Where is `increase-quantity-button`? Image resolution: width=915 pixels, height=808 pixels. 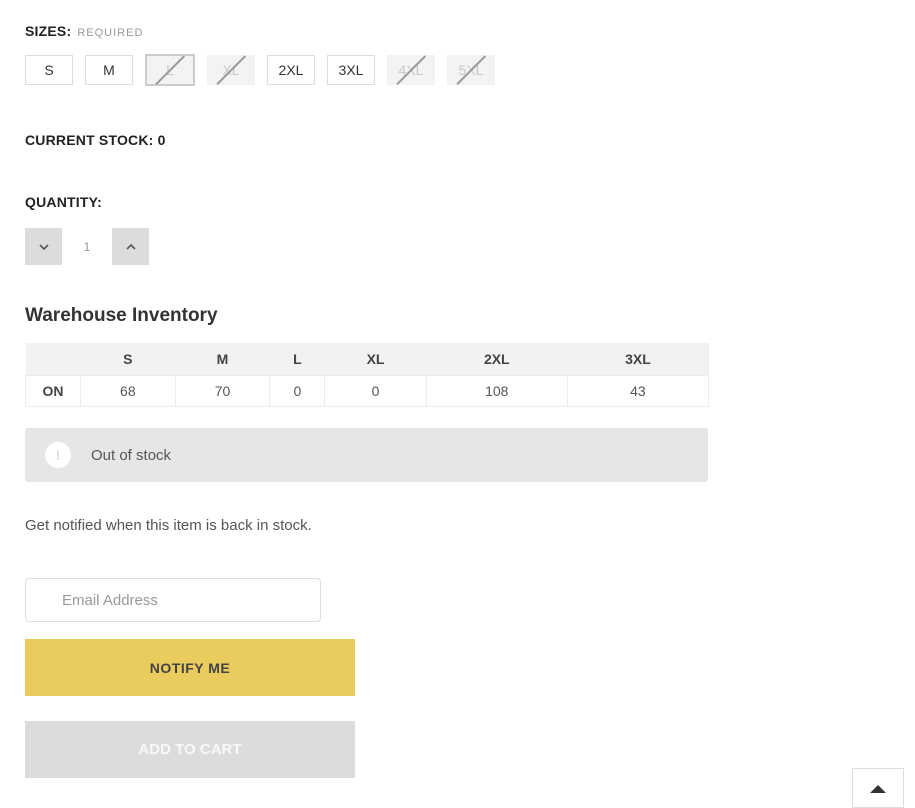
increase-quantity-button is located at coordinates (130, 246).